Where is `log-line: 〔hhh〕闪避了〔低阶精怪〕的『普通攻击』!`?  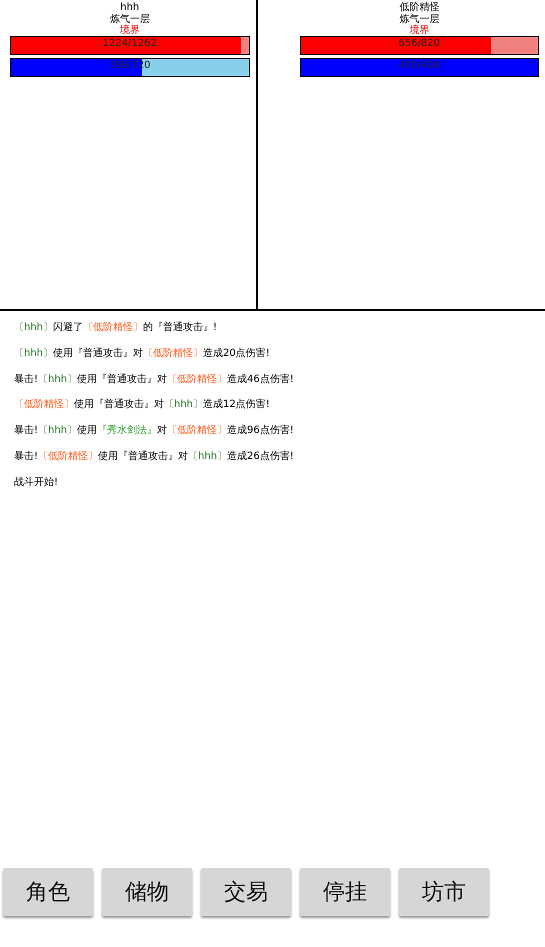 log-line: 〔hhh〕闪避了〔低阶精怪〕的『普通攻击』! is located at coordinates (116, 327).